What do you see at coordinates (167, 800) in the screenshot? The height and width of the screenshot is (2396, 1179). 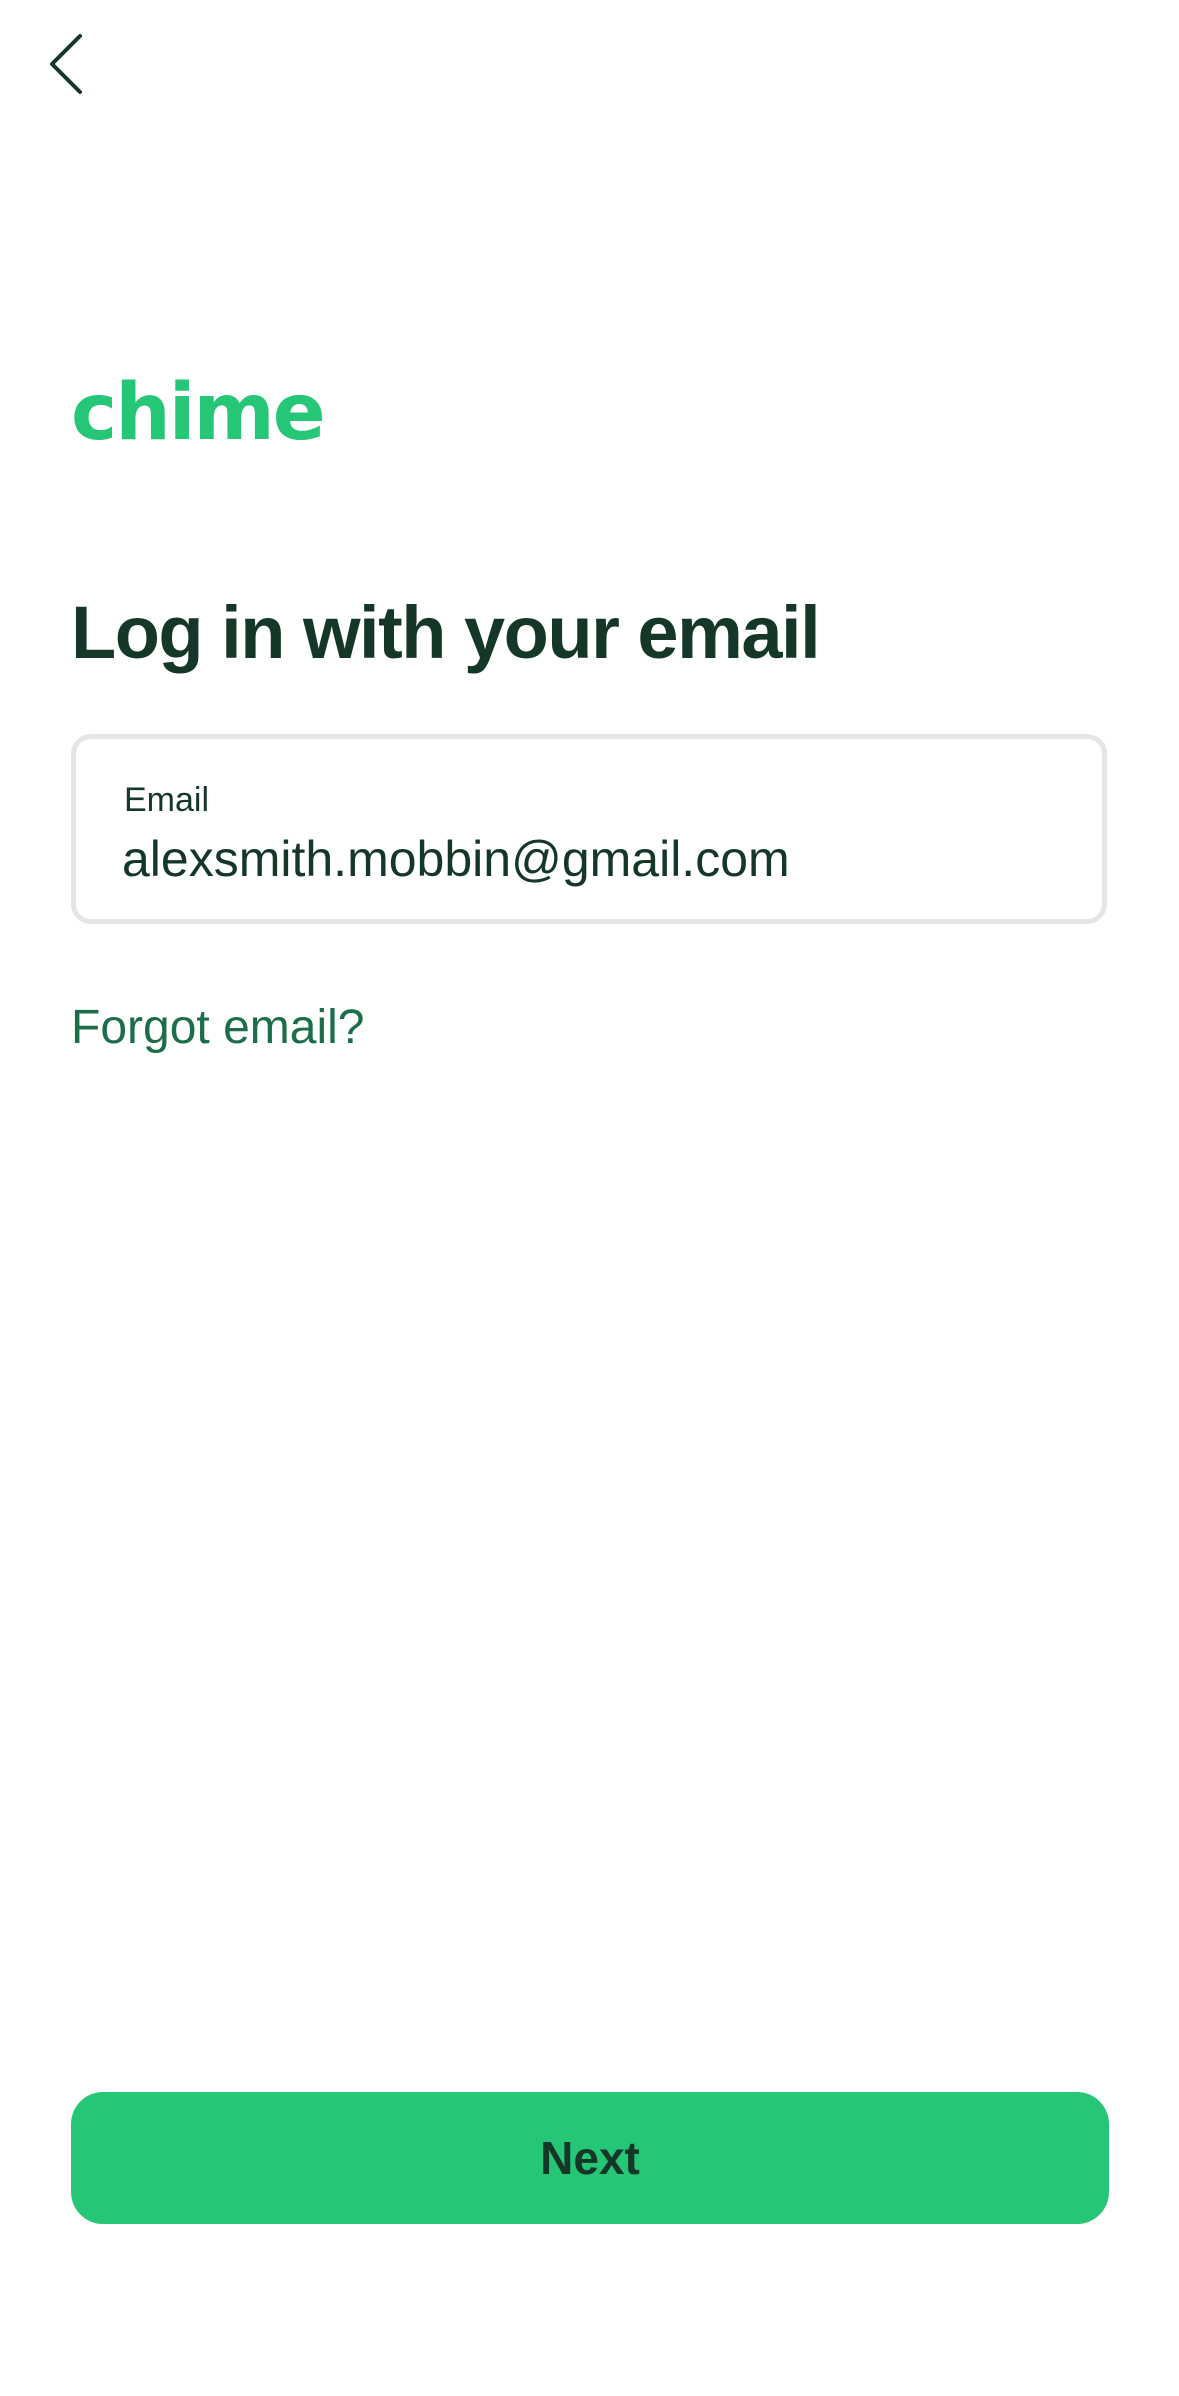 I see `email-field-label: Email` at bounding box center [167, 800].